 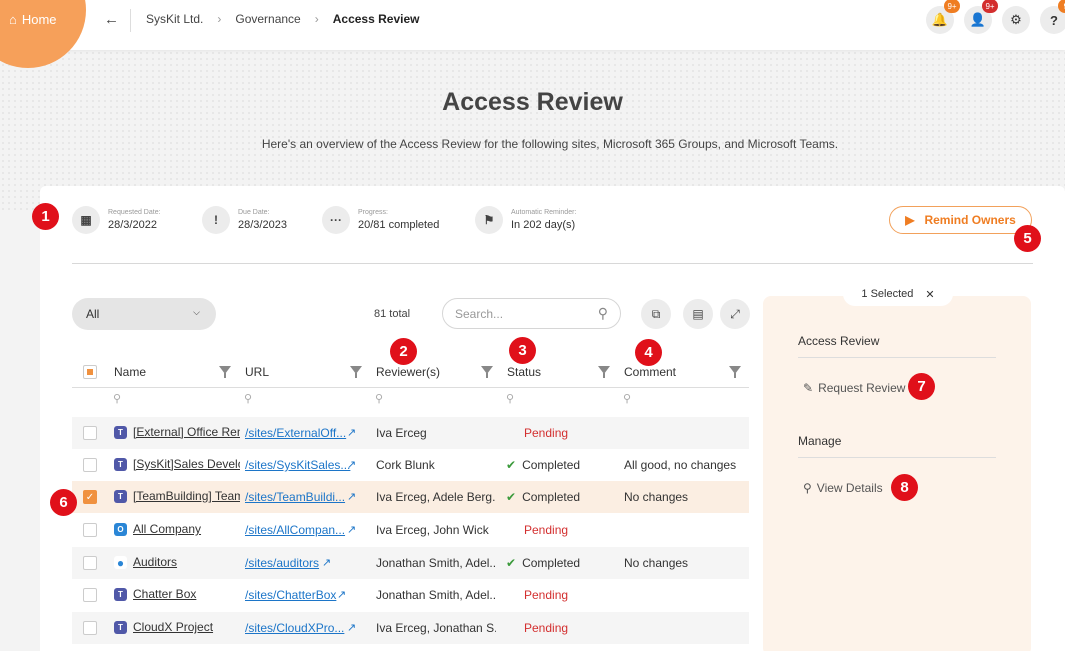 I want to click on marker-3: 3, so click(x=522, y=350).